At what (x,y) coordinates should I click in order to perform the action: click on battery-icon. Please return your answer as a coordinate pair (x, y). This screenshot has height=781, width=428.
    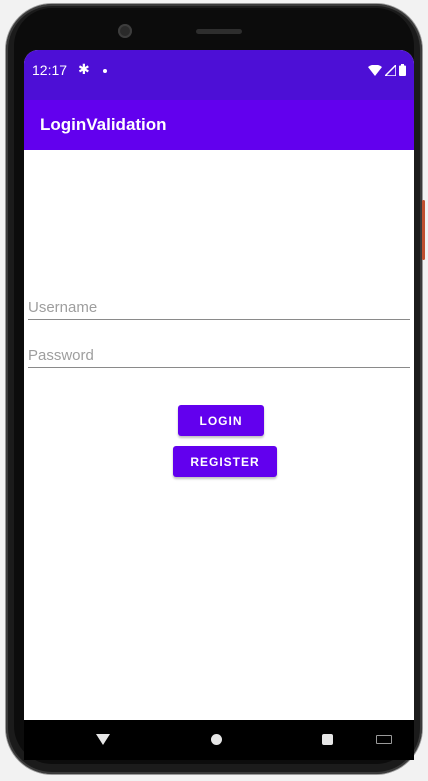
    Looking at the image, I should click on (402, 70).